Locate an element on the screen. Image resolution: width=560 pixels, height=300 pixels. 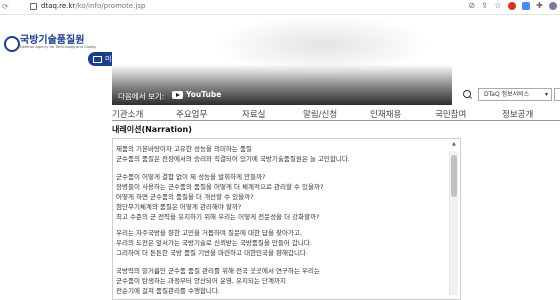
star-icon: ☆ is located at coordinates (497, 5).